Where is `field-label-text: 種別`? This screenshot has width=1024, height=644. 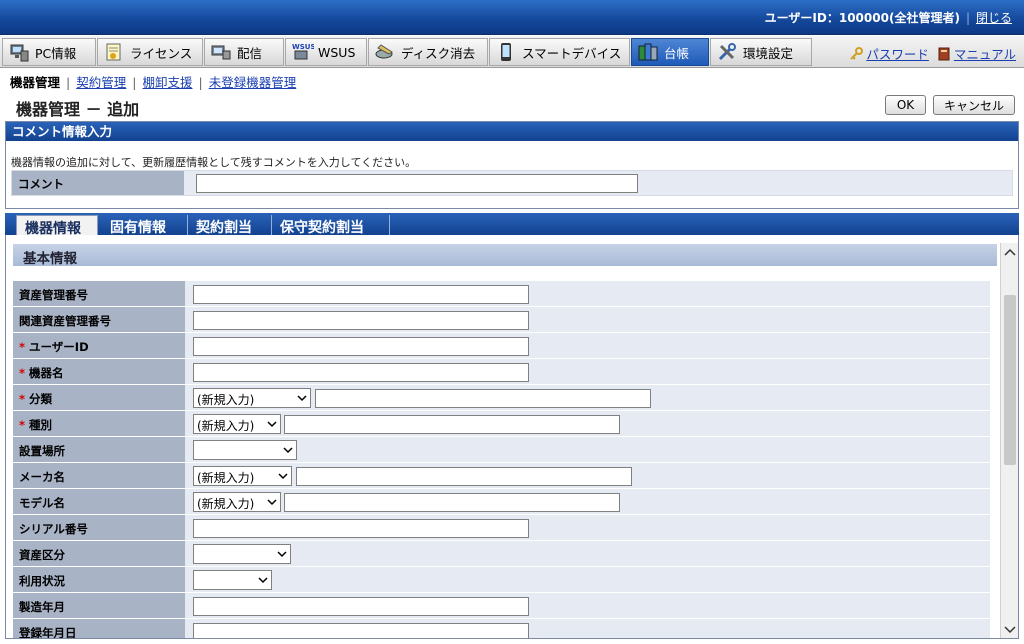 field-label-text: 種別 is located at coordinates (41, 425).